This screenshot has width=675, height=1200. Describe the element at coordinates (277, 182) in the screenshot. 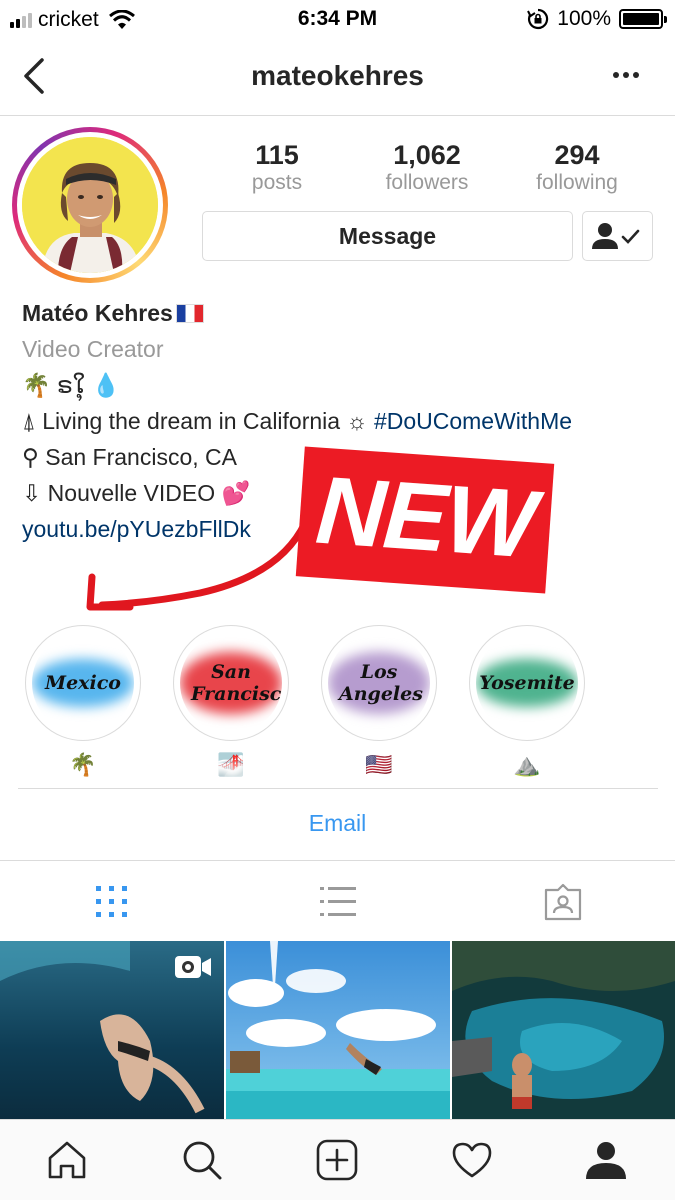

I see `posts-label: posts` at that location.